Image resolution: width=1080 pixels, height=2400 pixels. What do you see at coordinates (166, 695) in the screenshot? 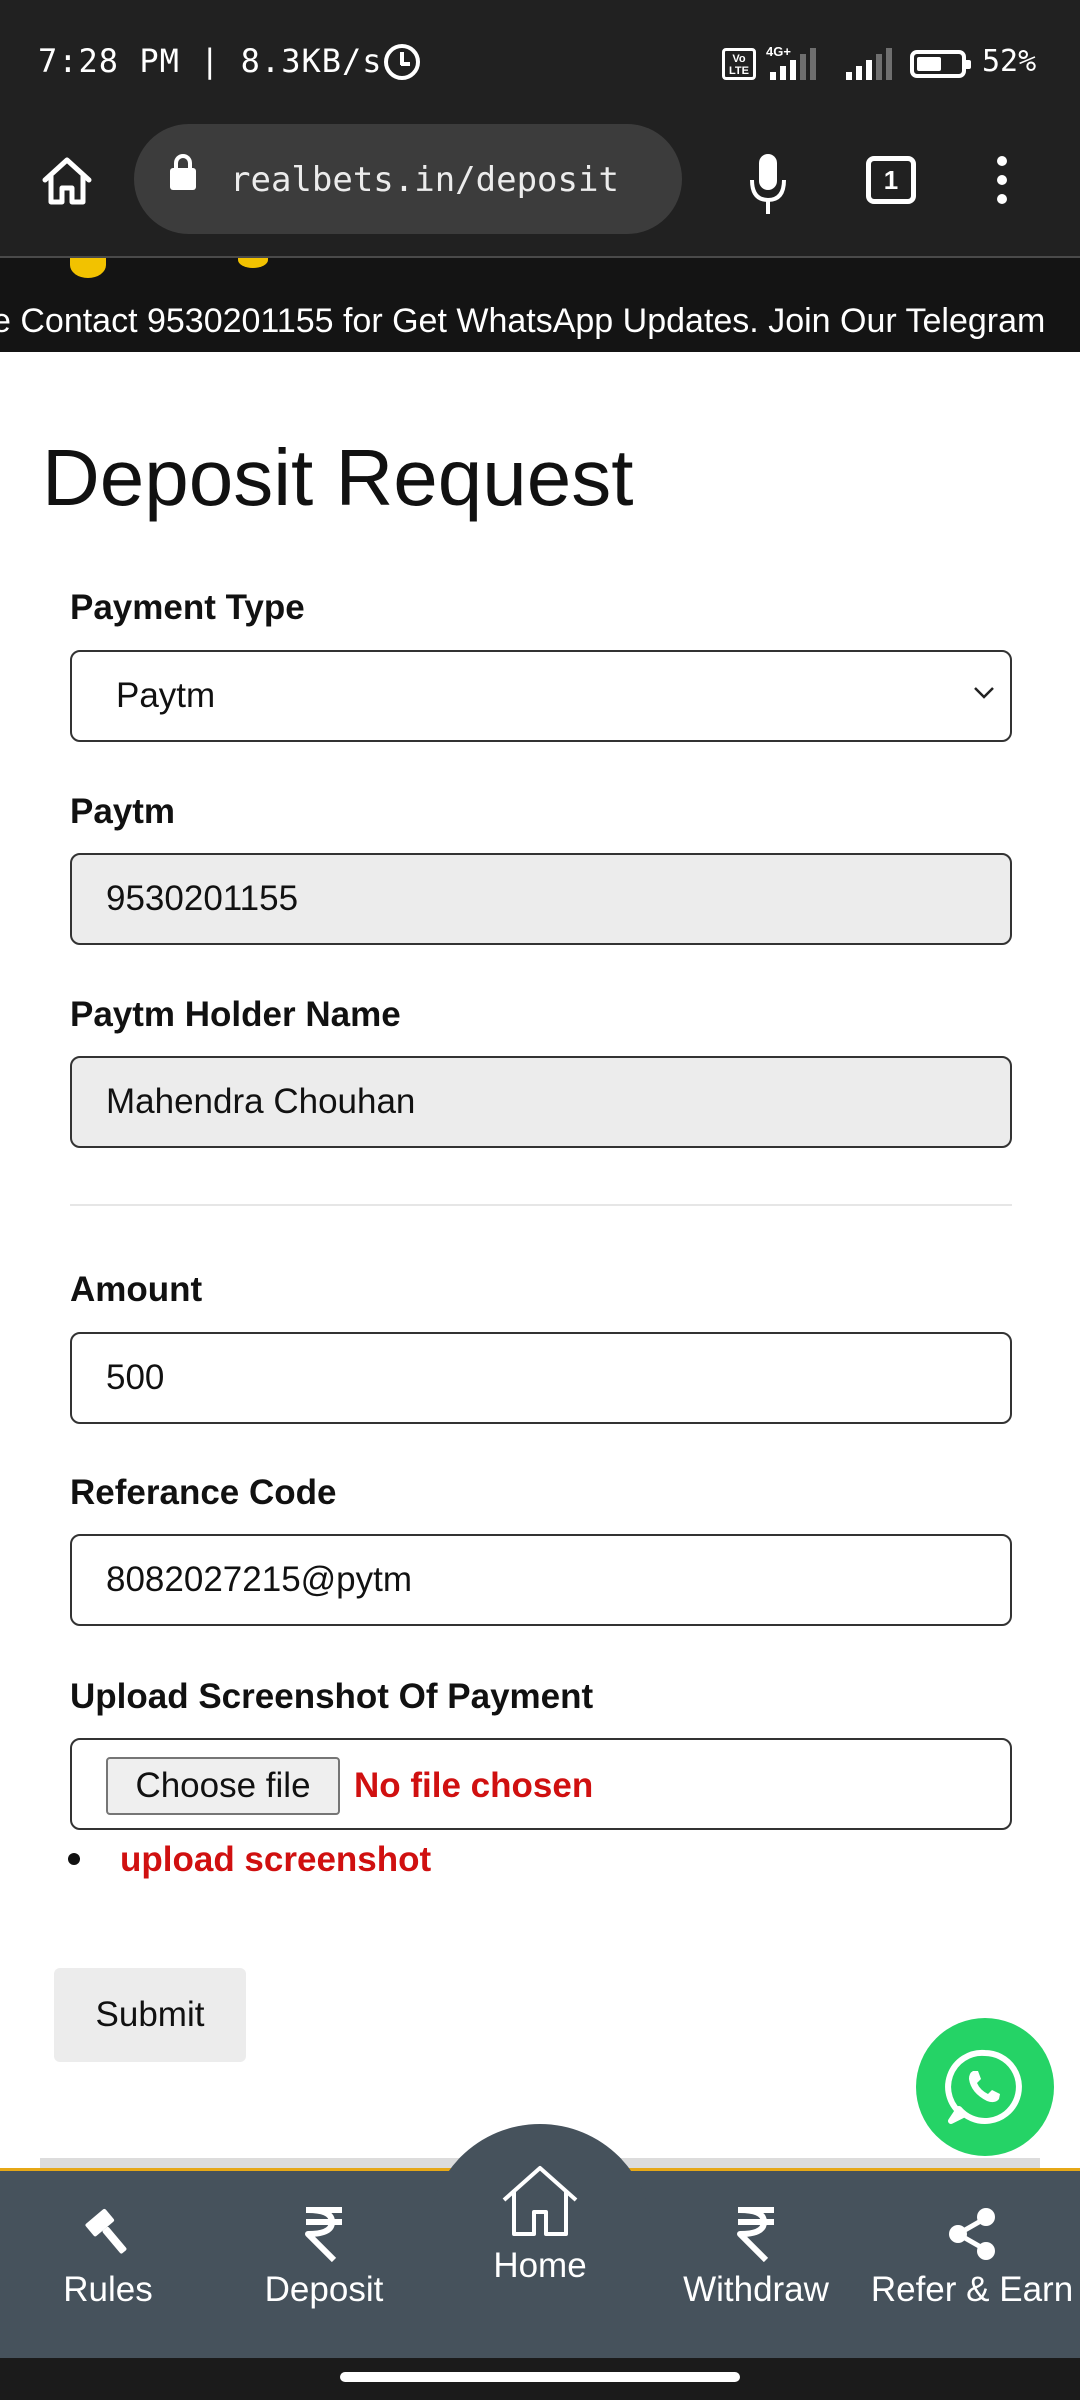
I see `payment-type-value: Paytm` at bounding box center [166, 695].